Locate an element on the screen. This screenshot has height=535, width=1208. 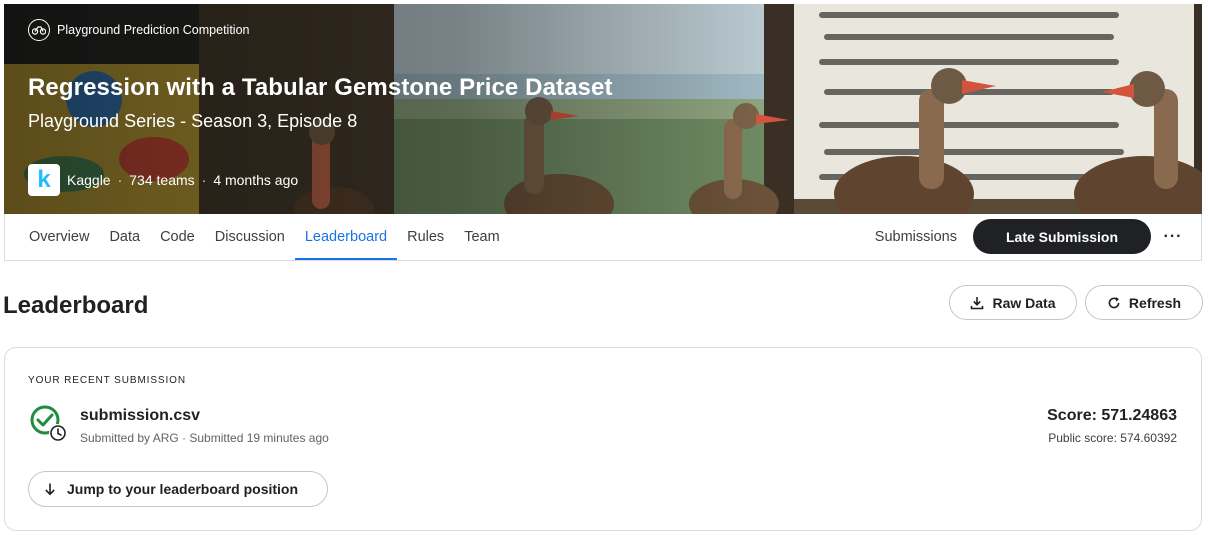
submission-success-icon is located at coordinates (48, 423).